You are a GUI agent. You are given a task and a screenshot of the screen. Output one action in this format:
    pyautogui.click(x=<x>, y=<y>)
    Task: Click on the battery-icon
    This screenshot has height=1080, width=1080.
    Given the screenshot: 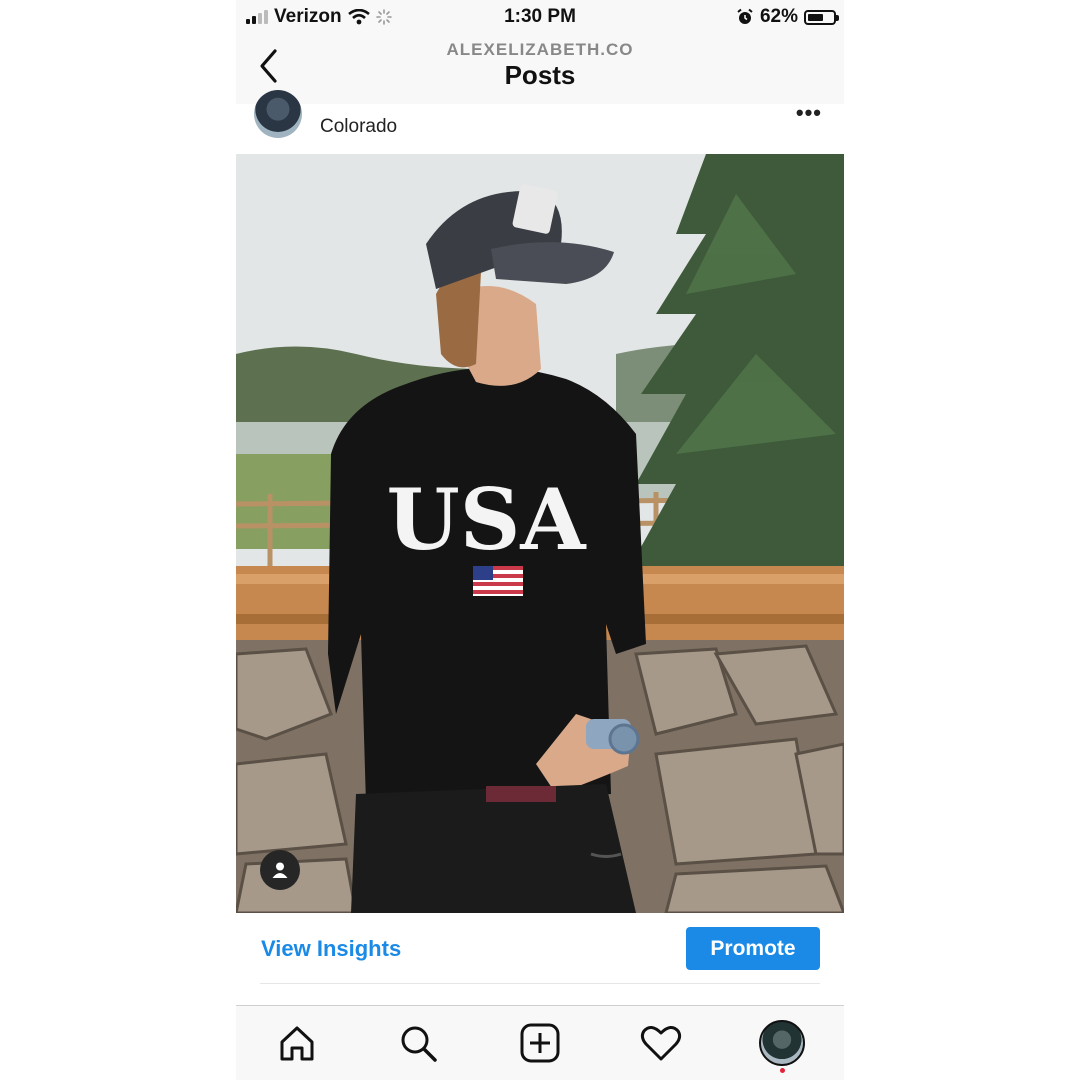 What is the action you would take?
    pyautogui.click(x=821, y=17)
    